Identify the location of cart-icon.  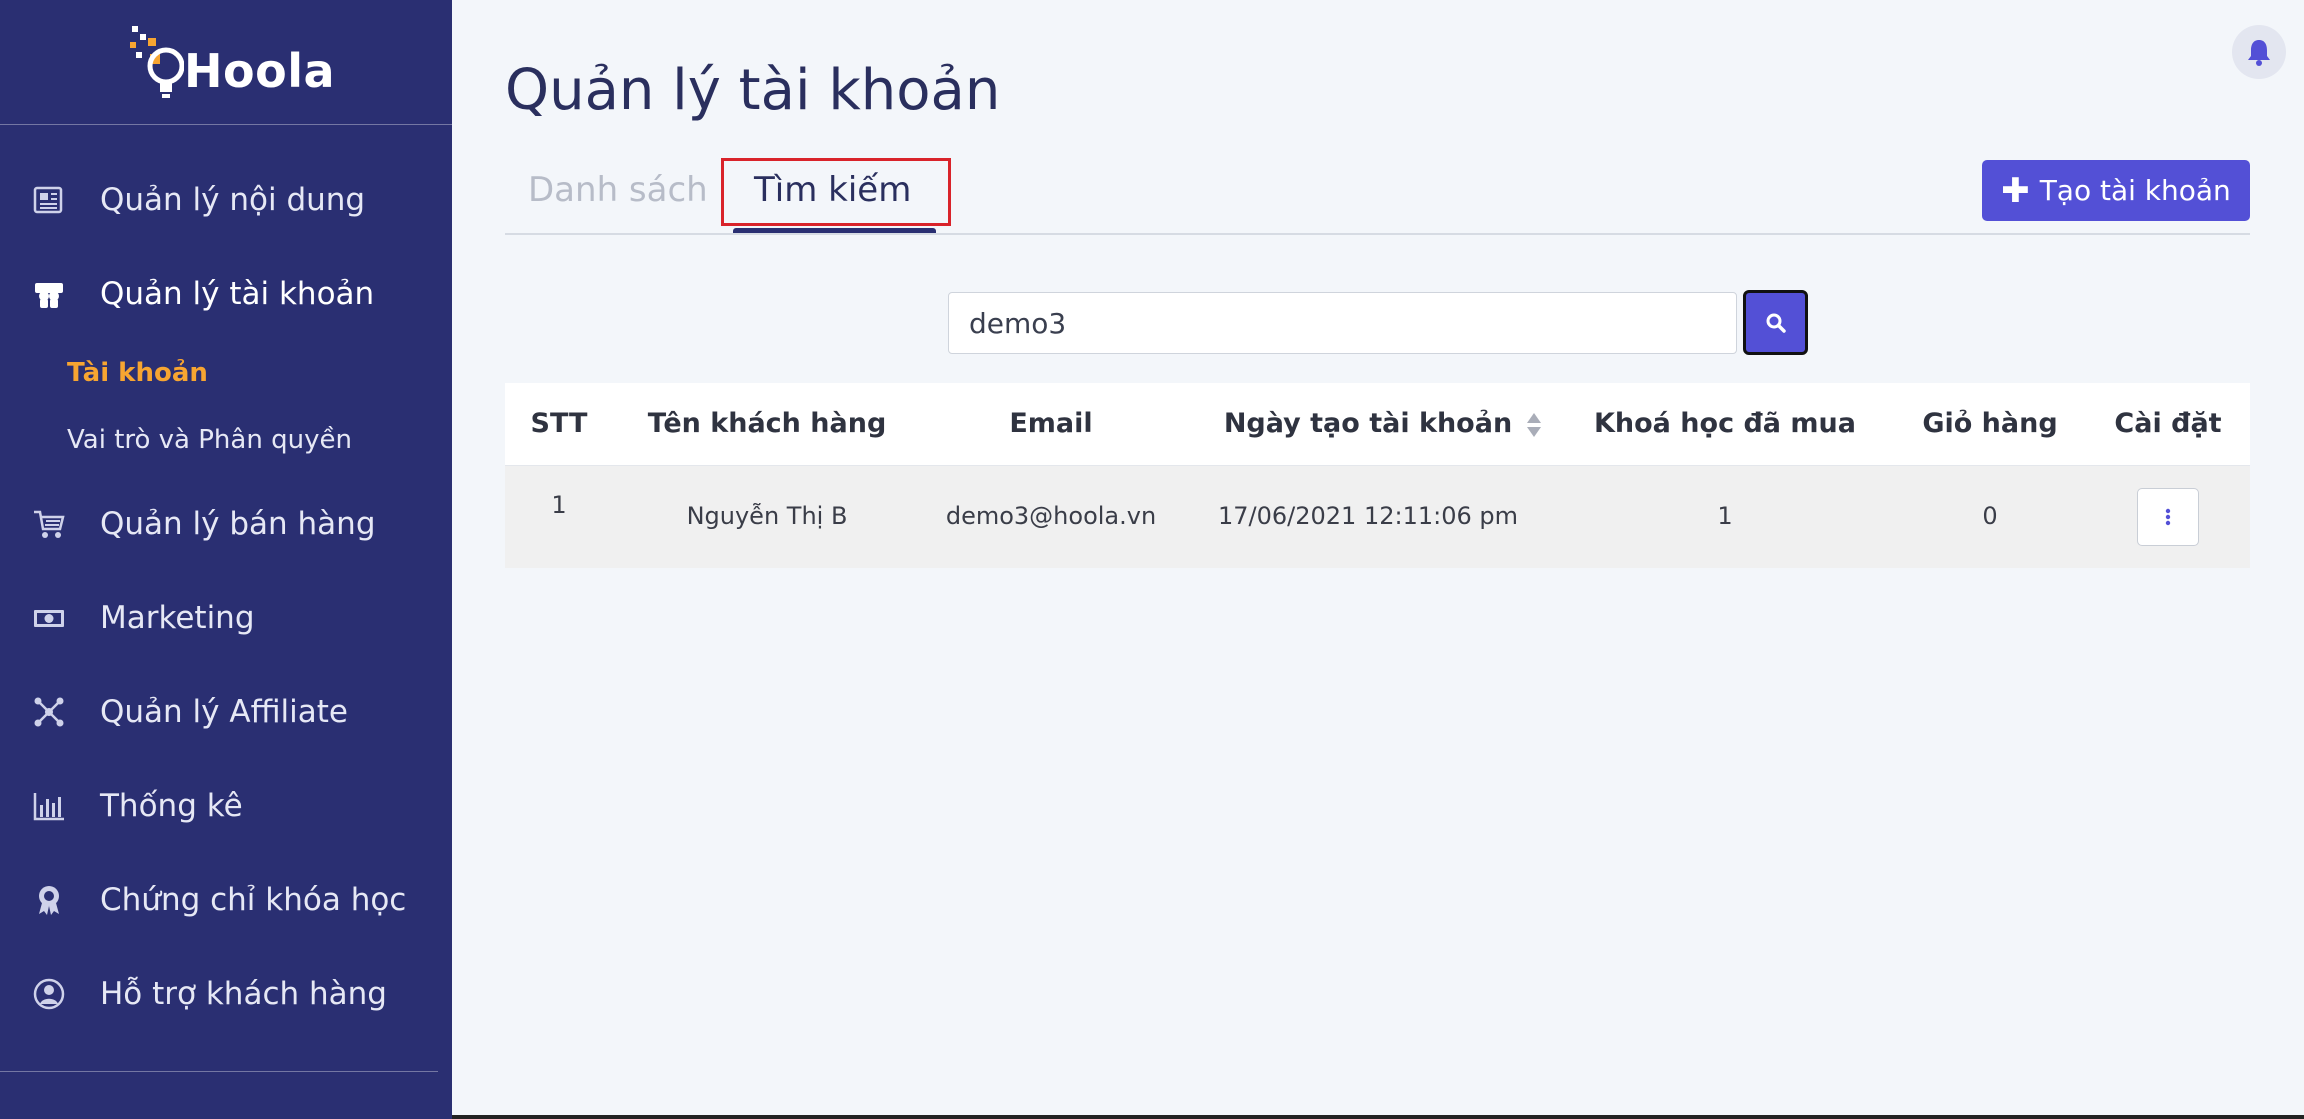
(49, 524).